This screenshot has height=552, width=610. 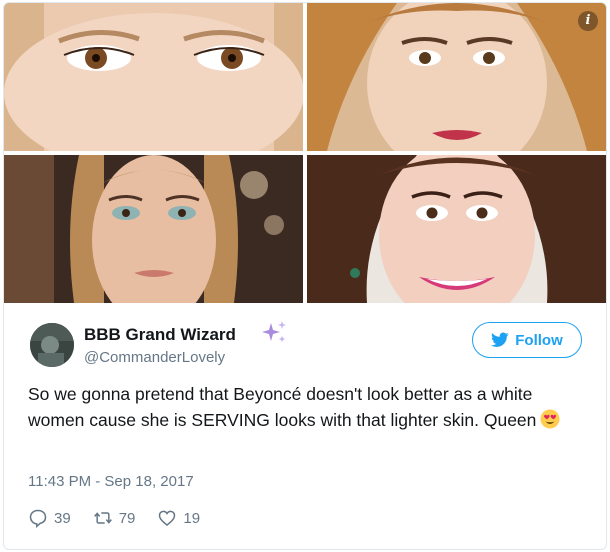 I want to click on avatar, so click(x=52, y=345).